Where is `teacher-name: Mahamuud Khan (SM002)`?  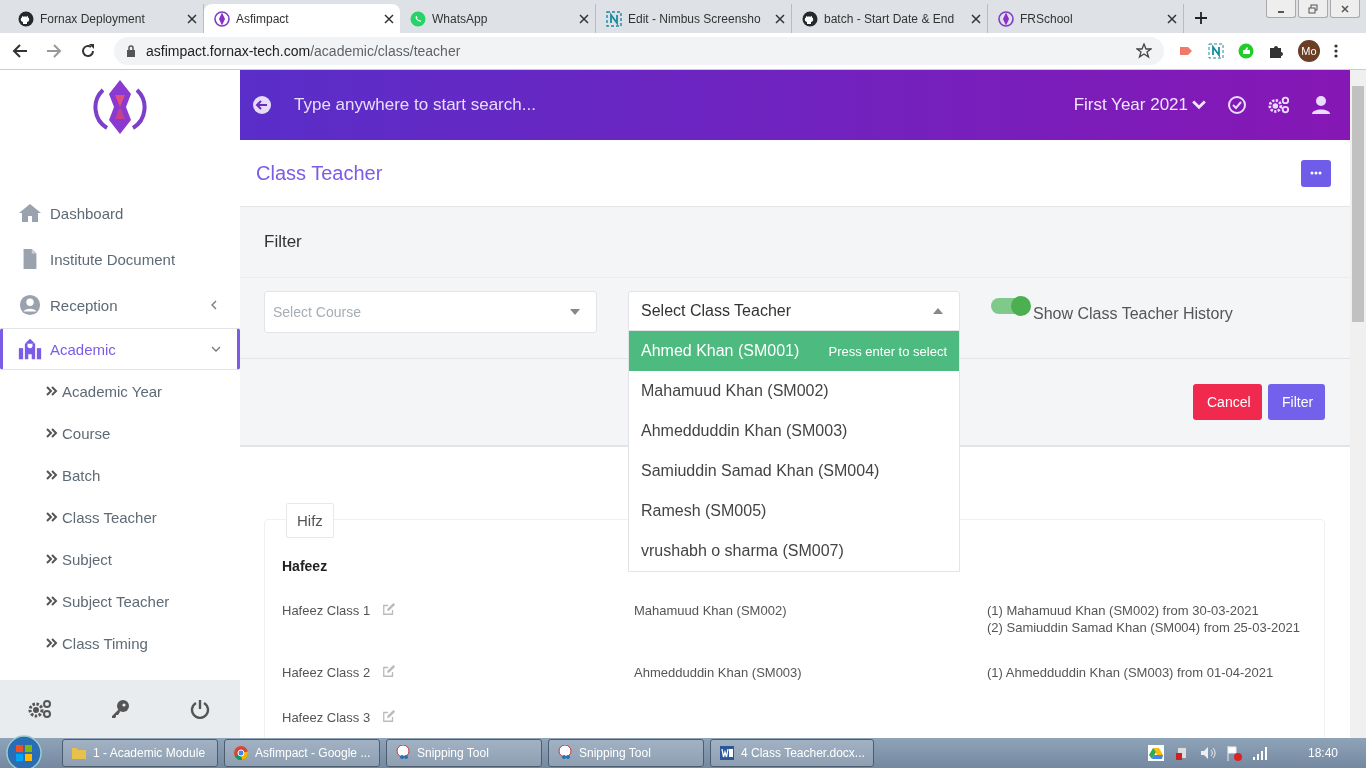 teacher-name: Mahamuud Khan (SM002) is located at coordinates (710, 610).